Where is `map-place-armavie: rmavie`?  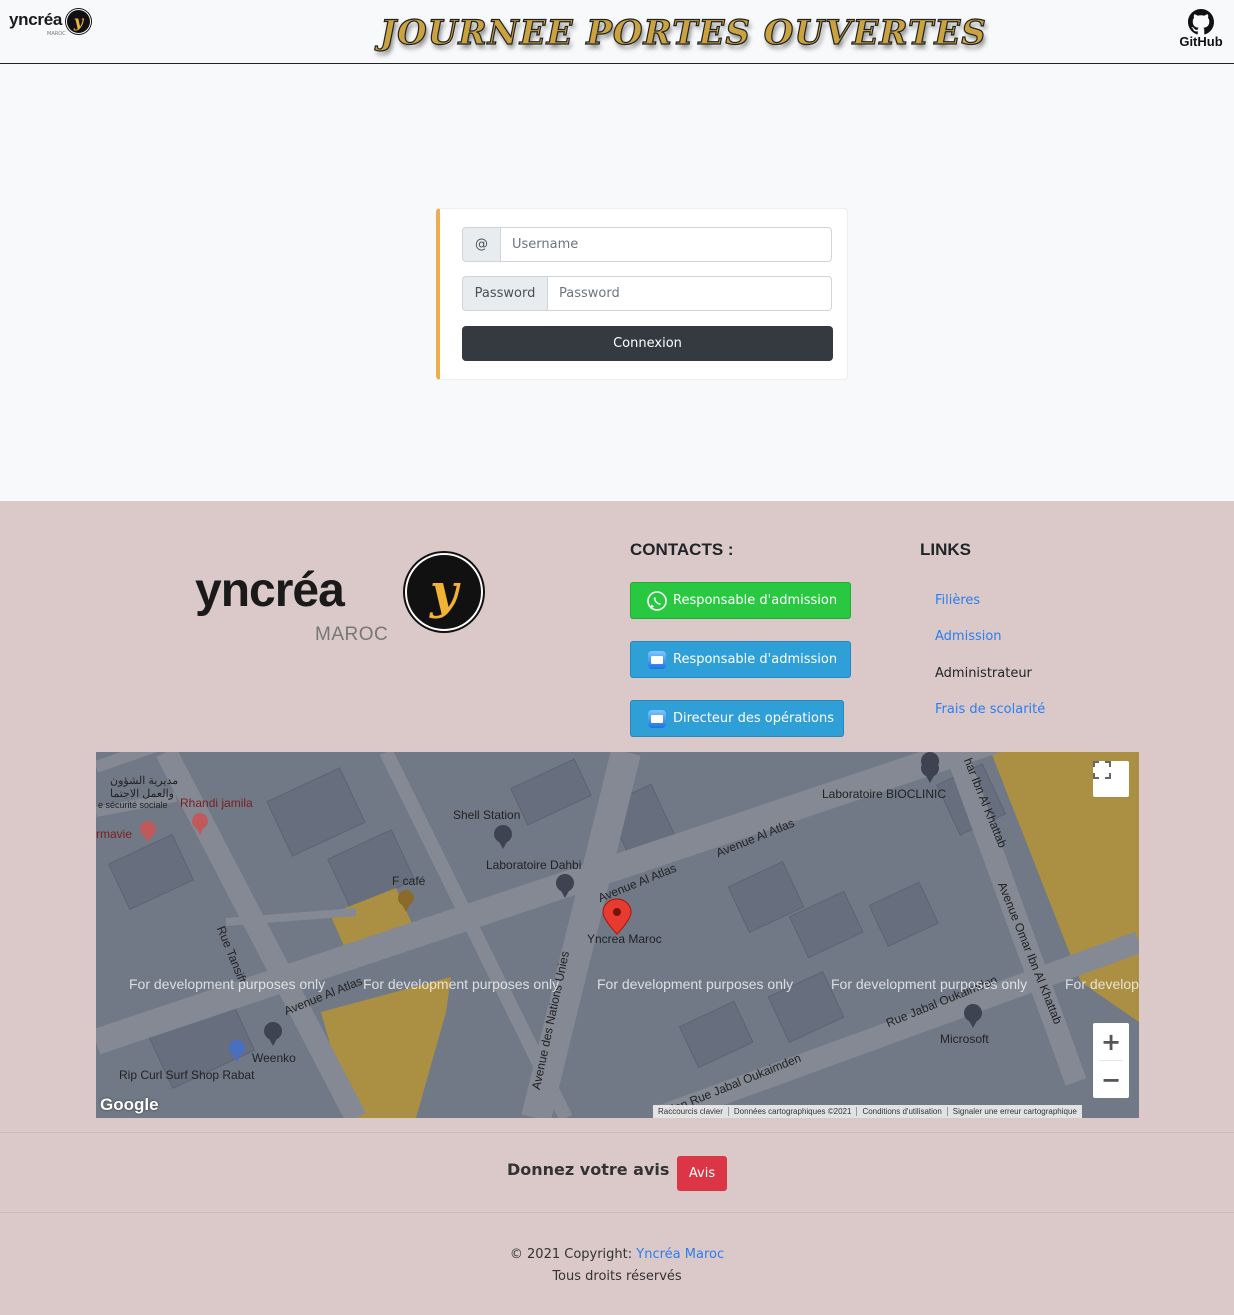
map-place-armavie: rmavie is located at coordinates (114, 834).